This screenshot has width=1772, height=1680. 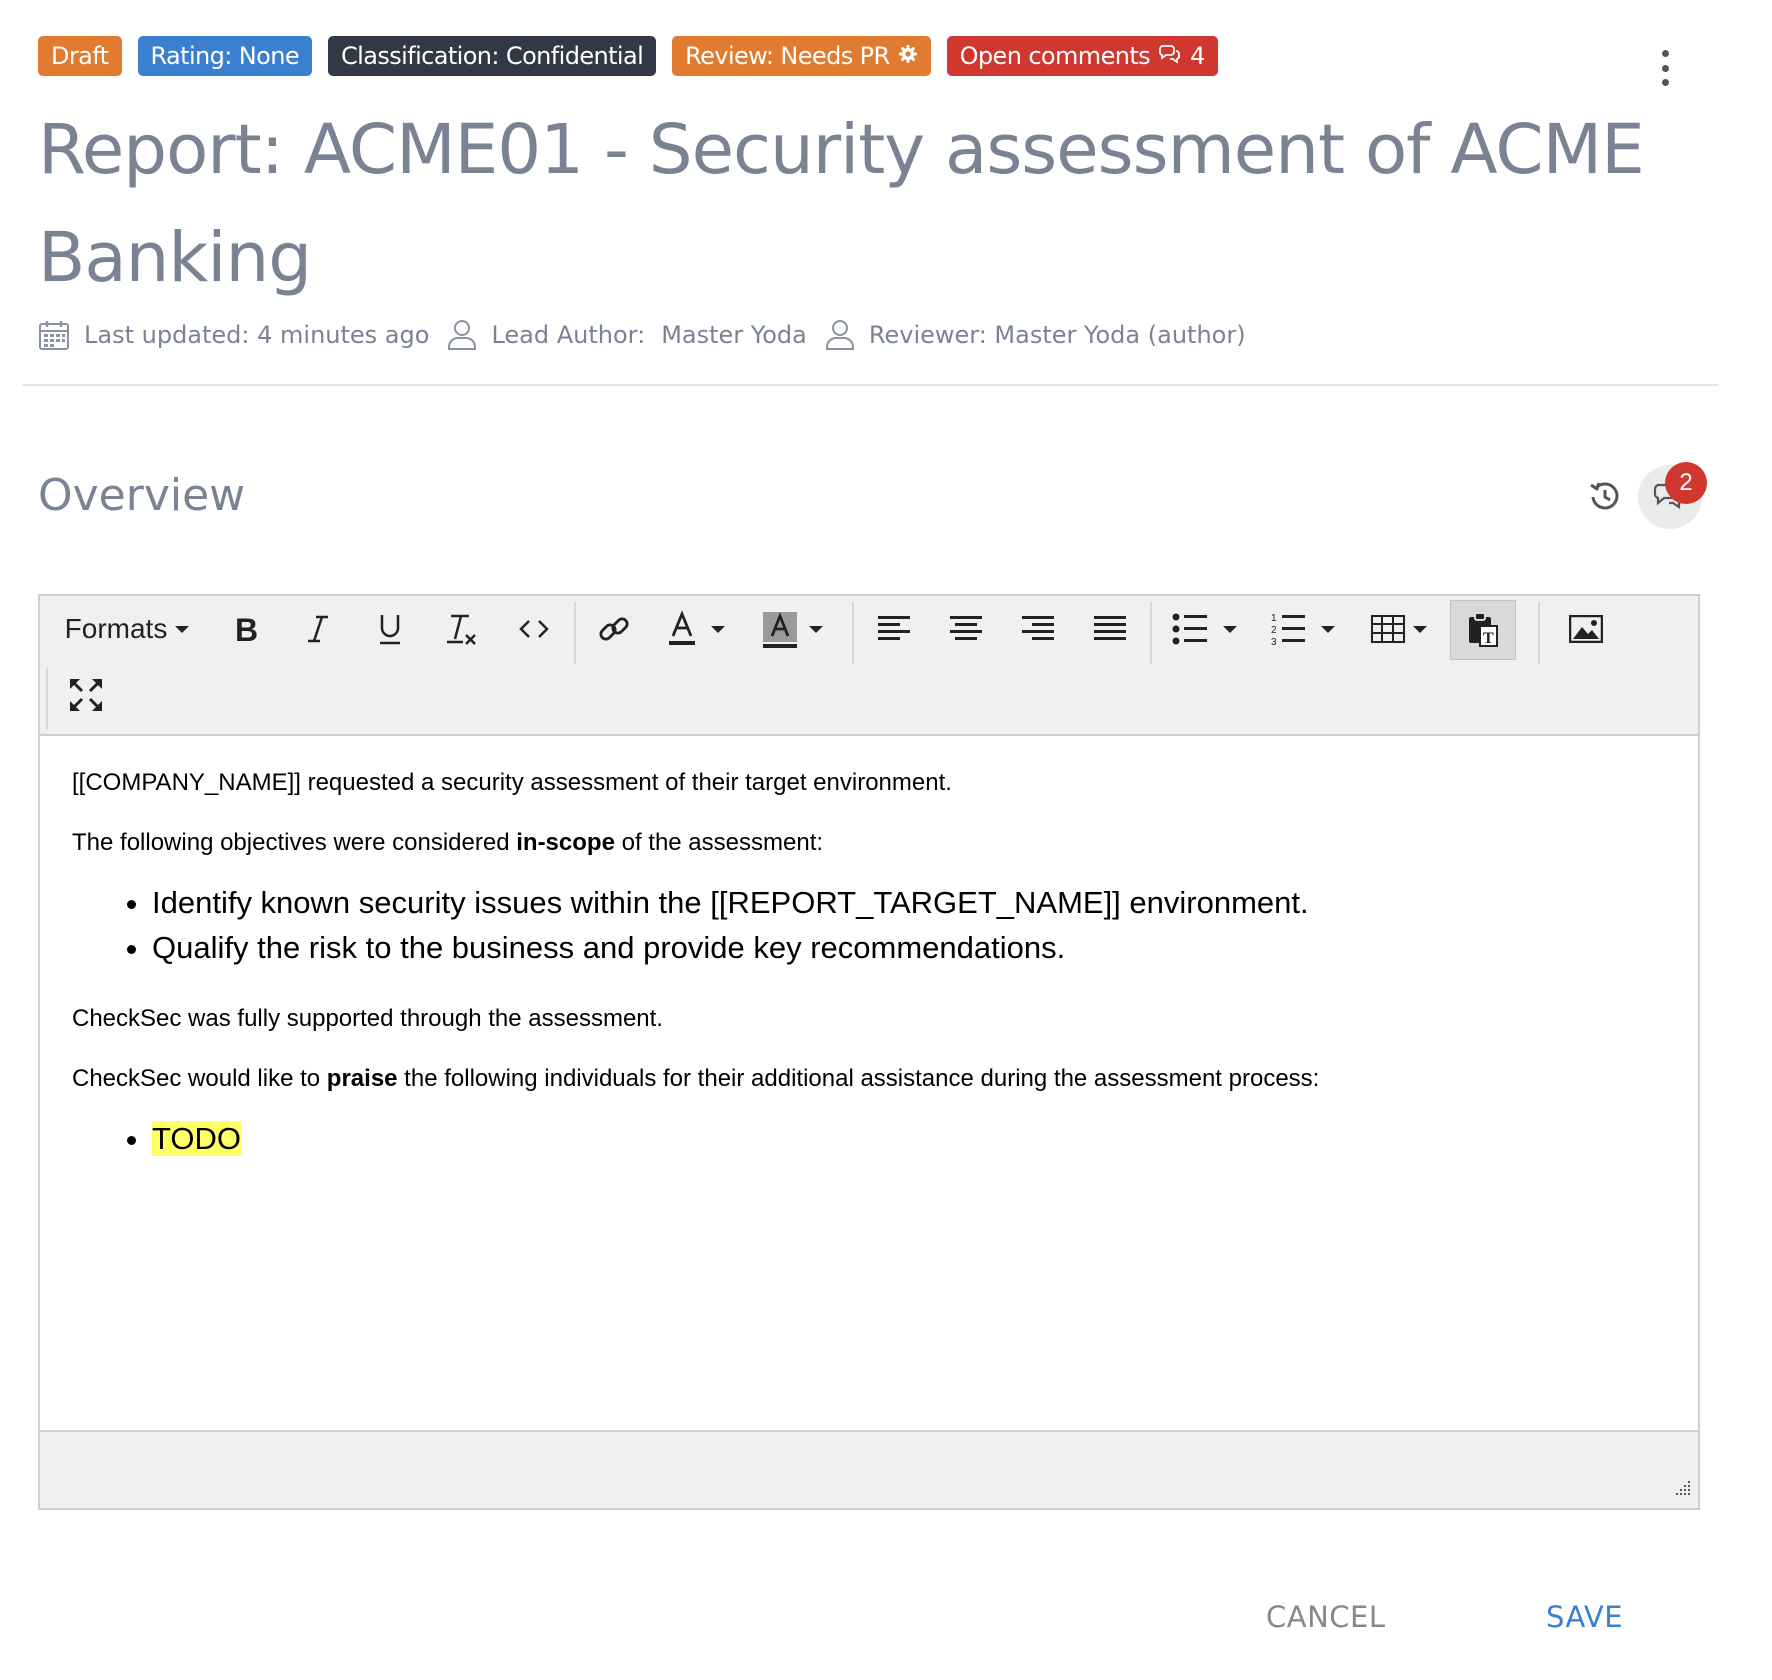 What do you see at coordinates (869, 666) in the screenshot?
I see `editor-toolbar: Formats B 1 2 3 T` at bounding box center [869, 666].